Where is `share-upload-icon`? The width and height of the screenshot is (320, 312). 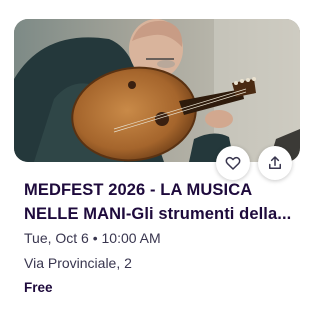 share-upload-icon is located at coordinates (275, 162).